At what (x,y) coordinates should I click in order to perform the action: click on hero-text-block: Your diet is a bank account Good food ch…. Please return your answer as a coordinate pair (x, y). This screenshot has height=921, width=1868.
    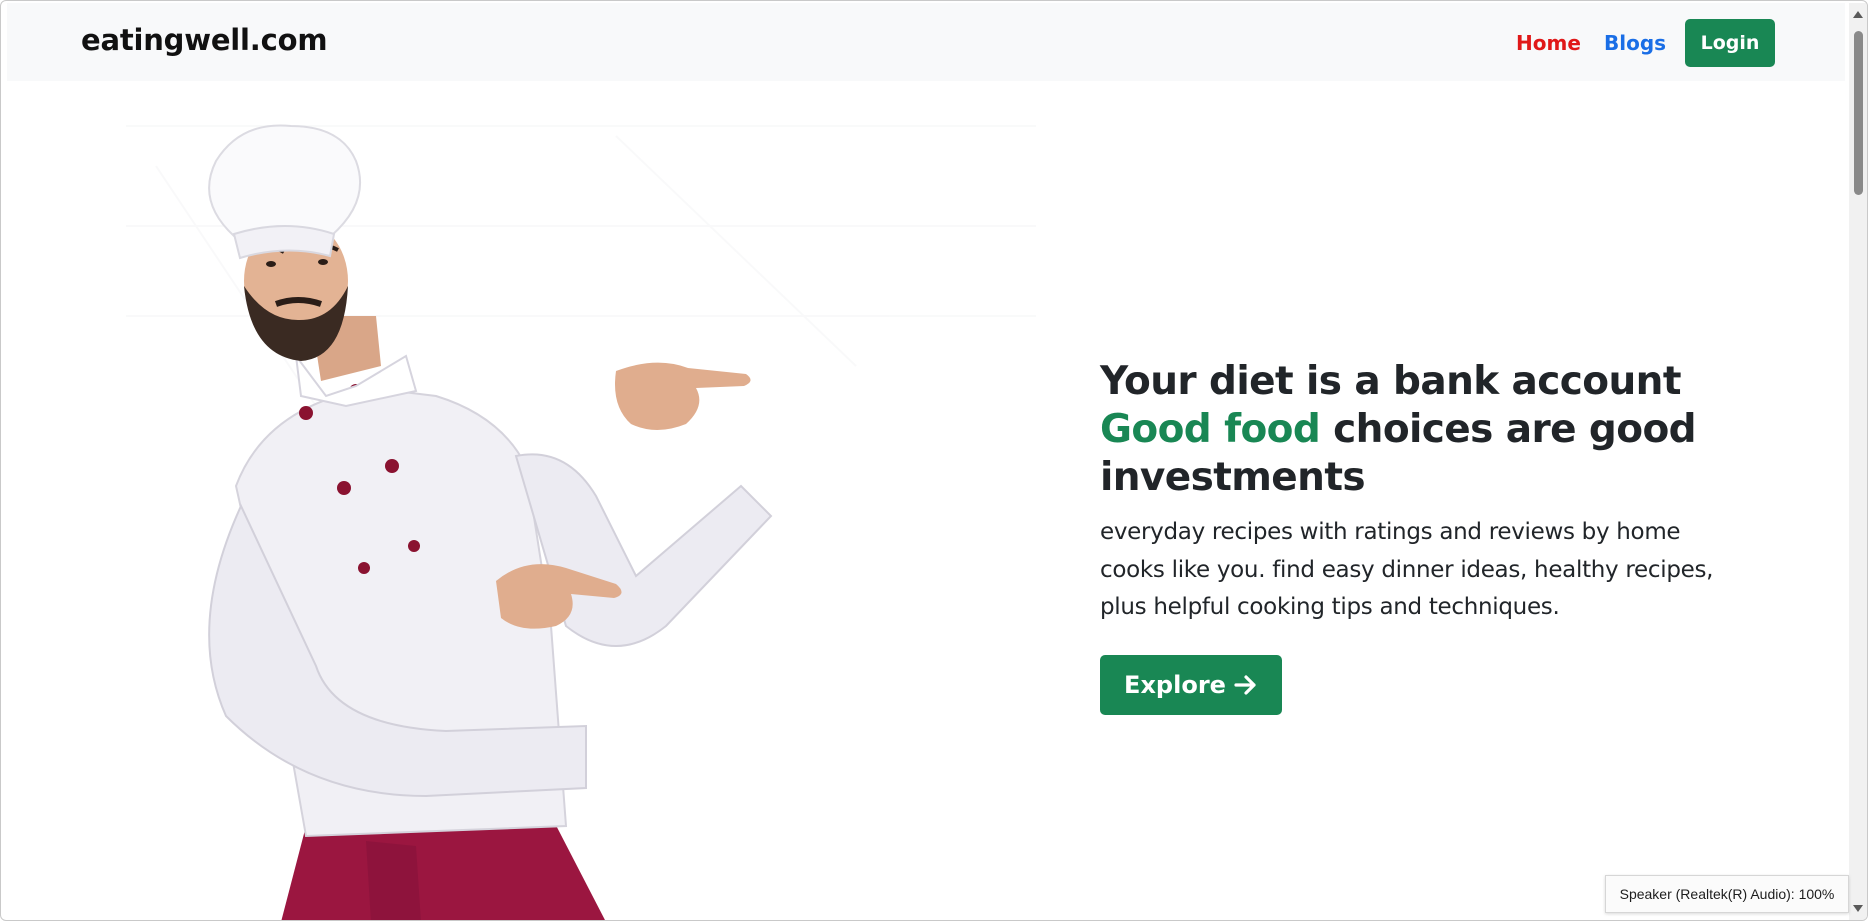
    Looking at the image, I should click on (1420, 492).